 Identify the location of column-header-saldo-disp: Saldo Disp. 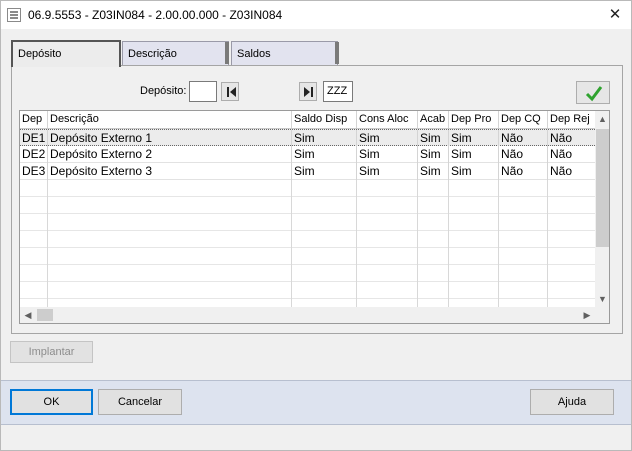
(324, 119).